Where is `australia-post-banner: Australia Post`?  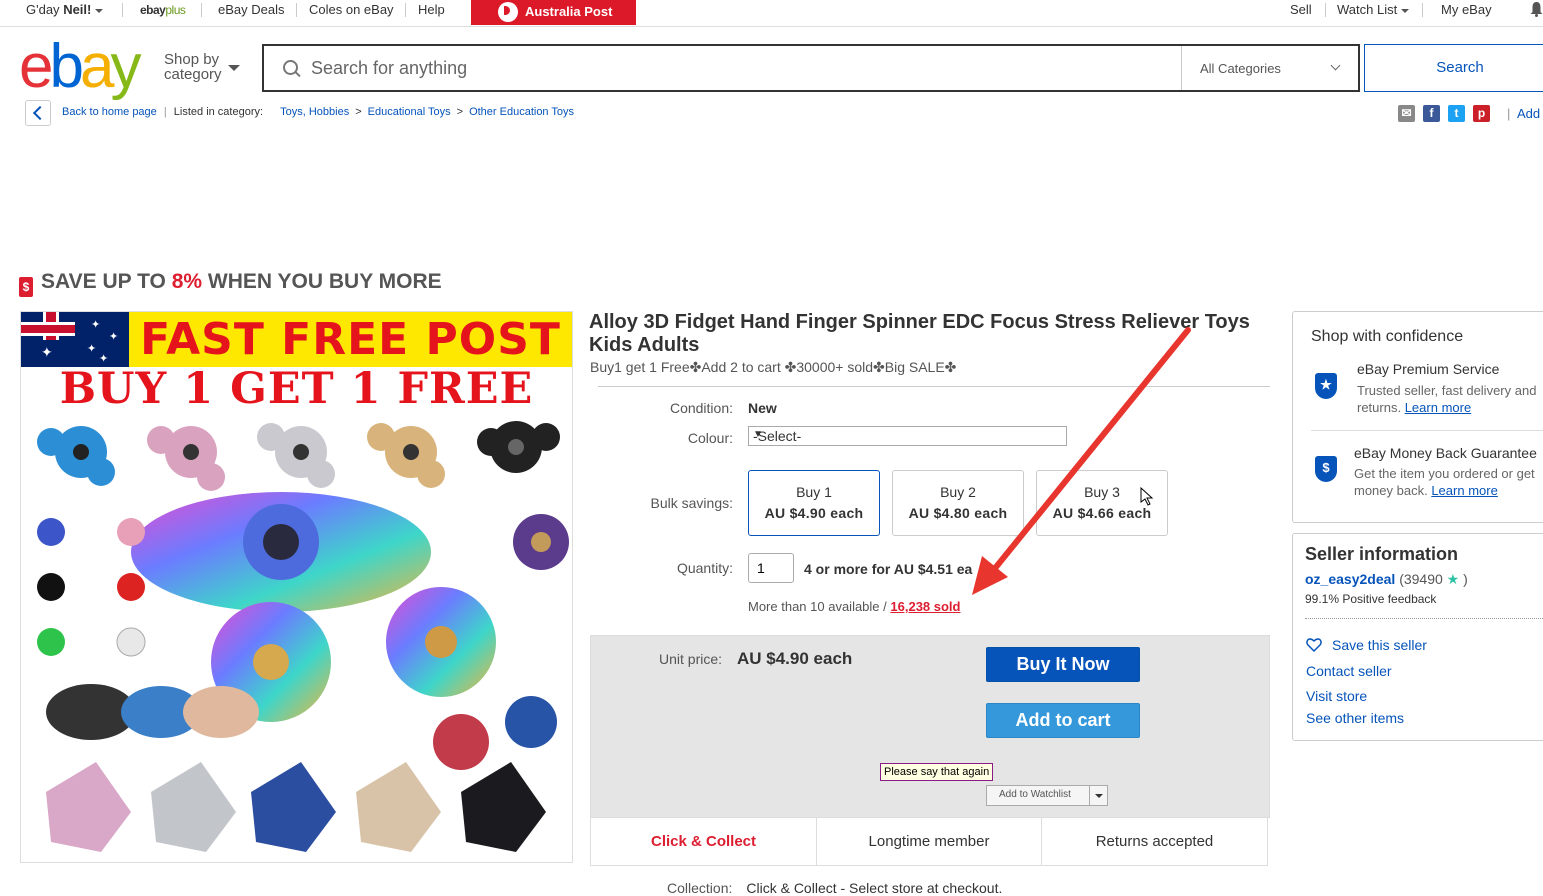 australia-post-banner: Australia Post is located at coordinates (553, 12).